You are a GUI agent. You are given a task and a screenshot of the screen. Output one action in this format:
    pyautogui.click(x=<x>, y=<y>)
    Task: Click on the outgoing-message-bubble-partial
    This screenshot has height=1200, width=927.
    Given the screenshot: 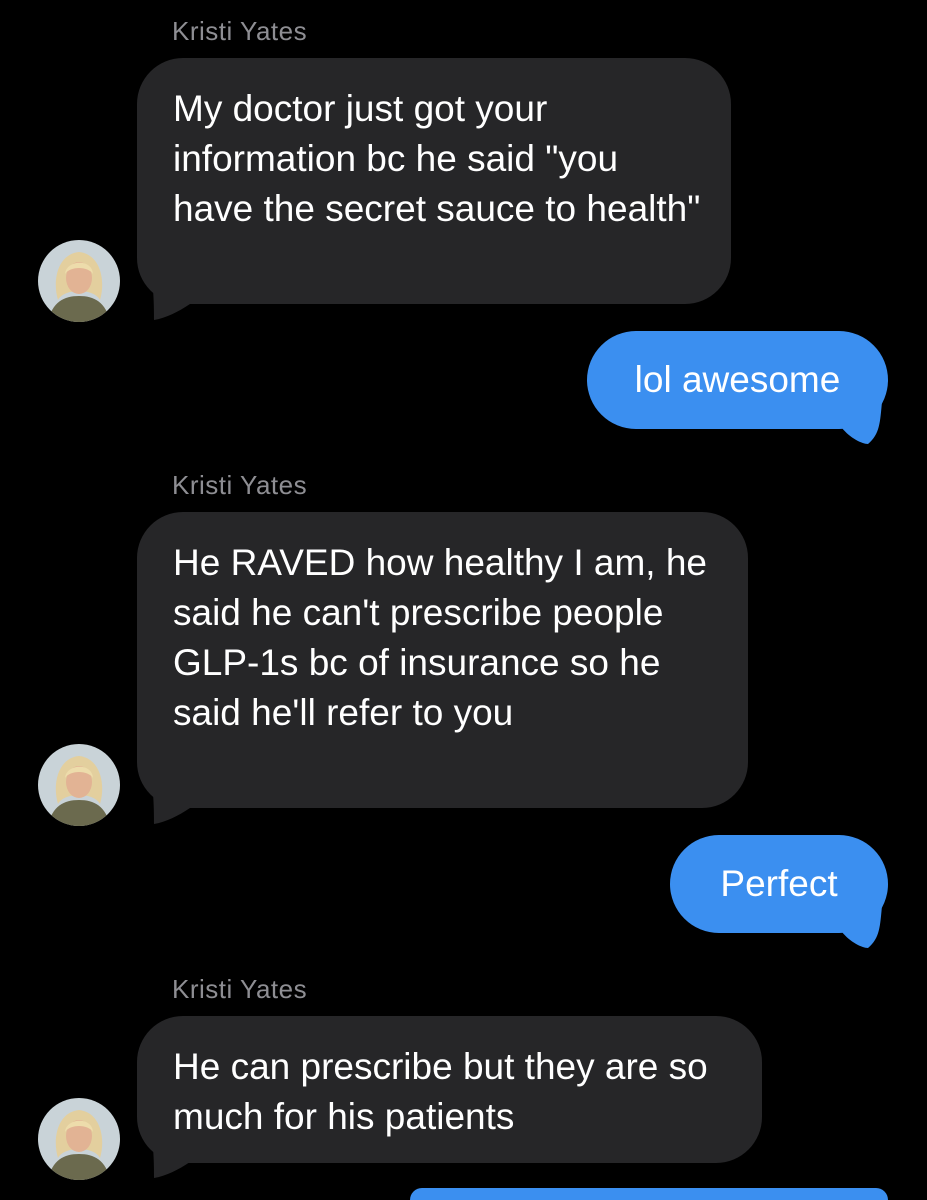 What is the action you would take?
    pyautogui.click(x=649, y=1194)
    